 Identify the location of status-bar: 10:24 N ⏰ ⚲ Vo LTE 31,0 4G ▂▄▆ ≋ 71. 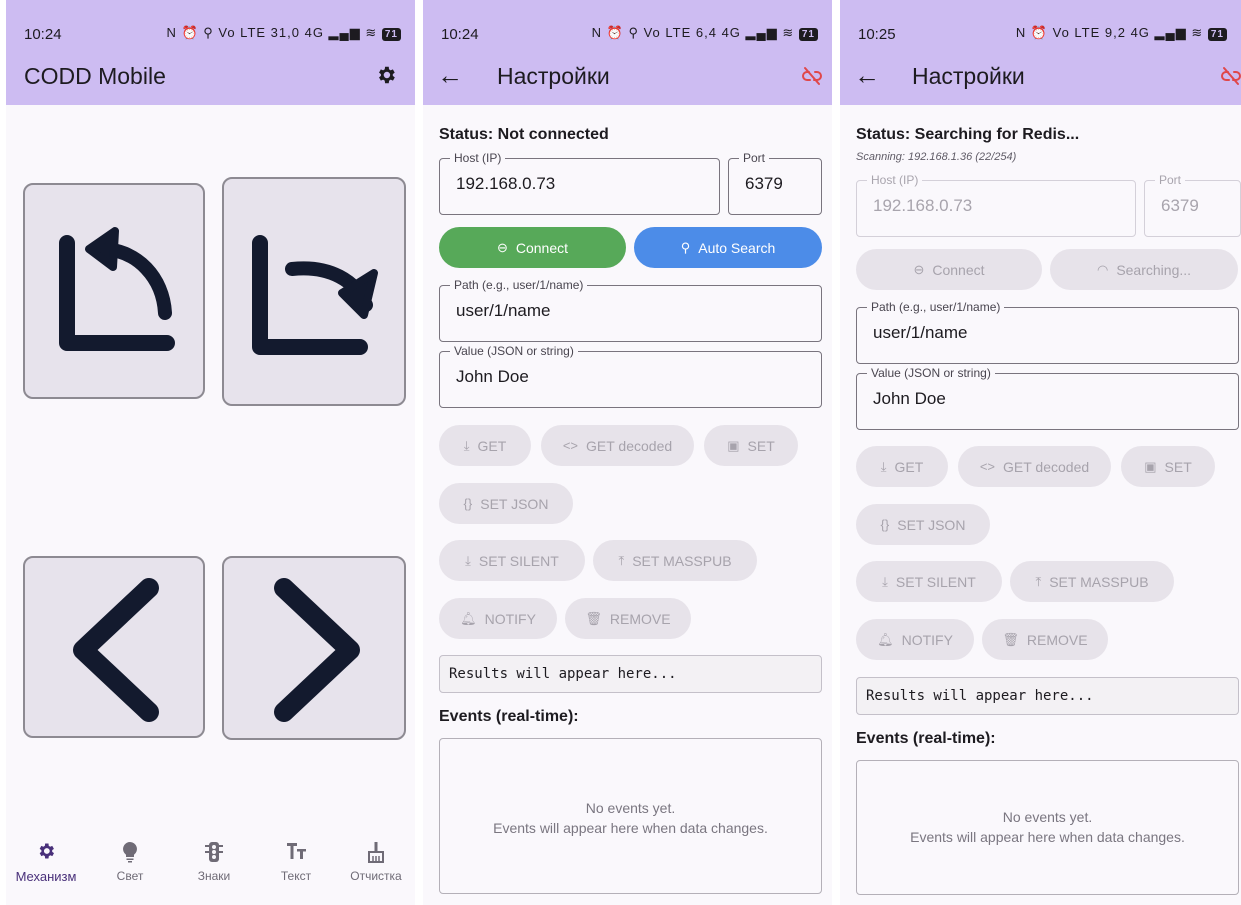
(210, 26).